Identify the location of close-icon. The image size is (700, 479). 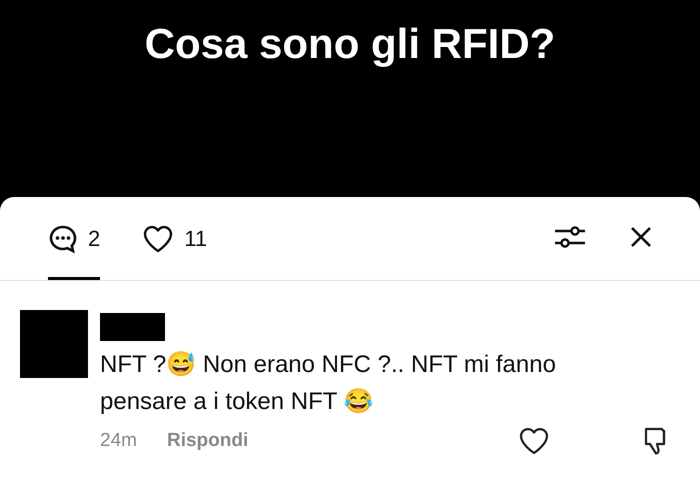
(641, 237).